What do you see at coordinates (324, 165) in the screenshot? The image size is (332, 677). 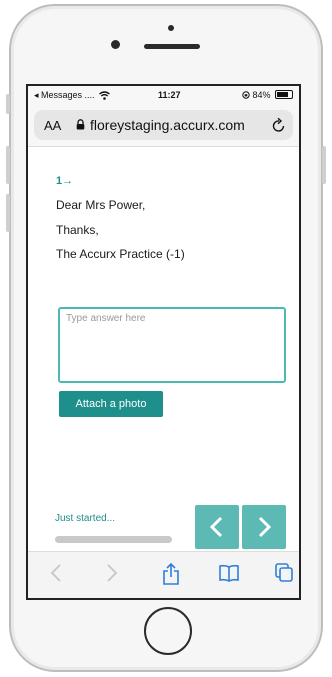 I see `power-button` at bounding box center [324, 165].